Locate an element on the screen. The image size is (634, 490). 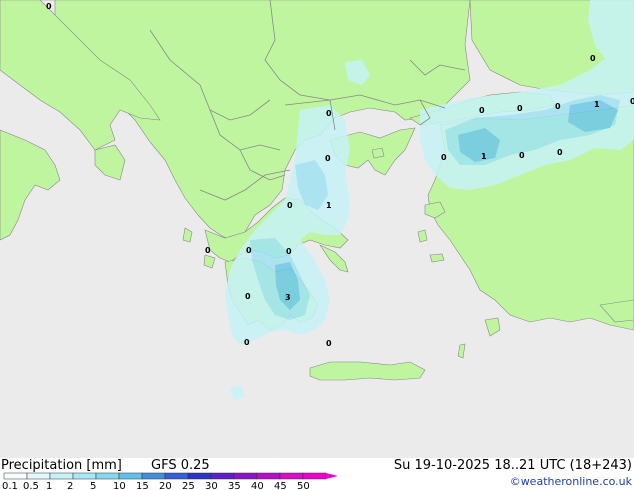
valid-time: Su 19-10-2025 18..21 UTC (18+243) is located at coordinates (512, 465).